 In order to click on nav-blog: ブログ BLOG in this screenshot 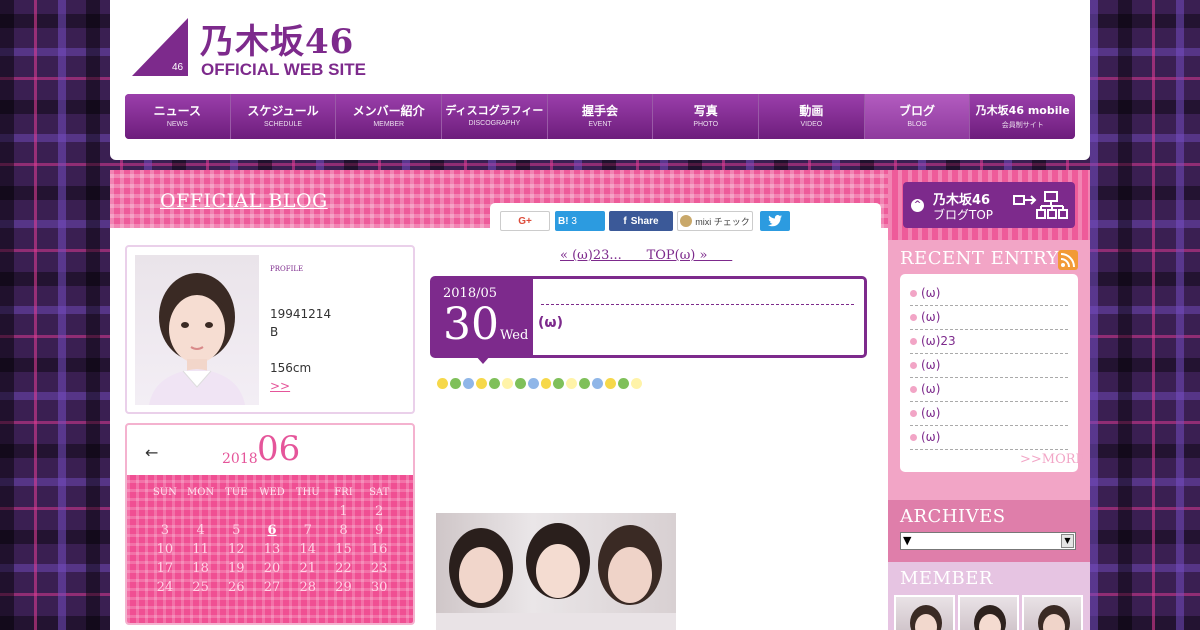, I will do `click(917, 116)`.